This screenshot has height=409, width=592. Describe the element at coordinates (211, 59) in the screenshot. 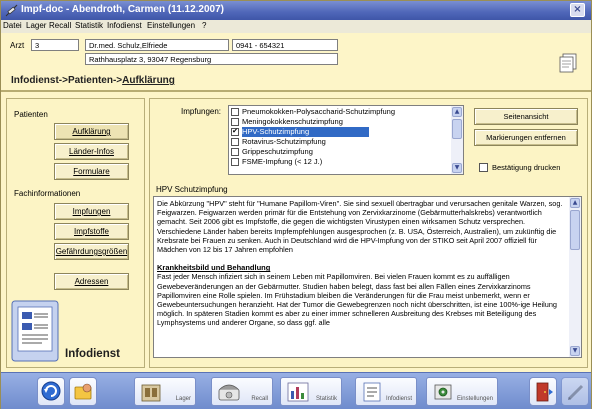

I see `address-field: Rathhausplatz 3, 93047 Regensburg` at that location.